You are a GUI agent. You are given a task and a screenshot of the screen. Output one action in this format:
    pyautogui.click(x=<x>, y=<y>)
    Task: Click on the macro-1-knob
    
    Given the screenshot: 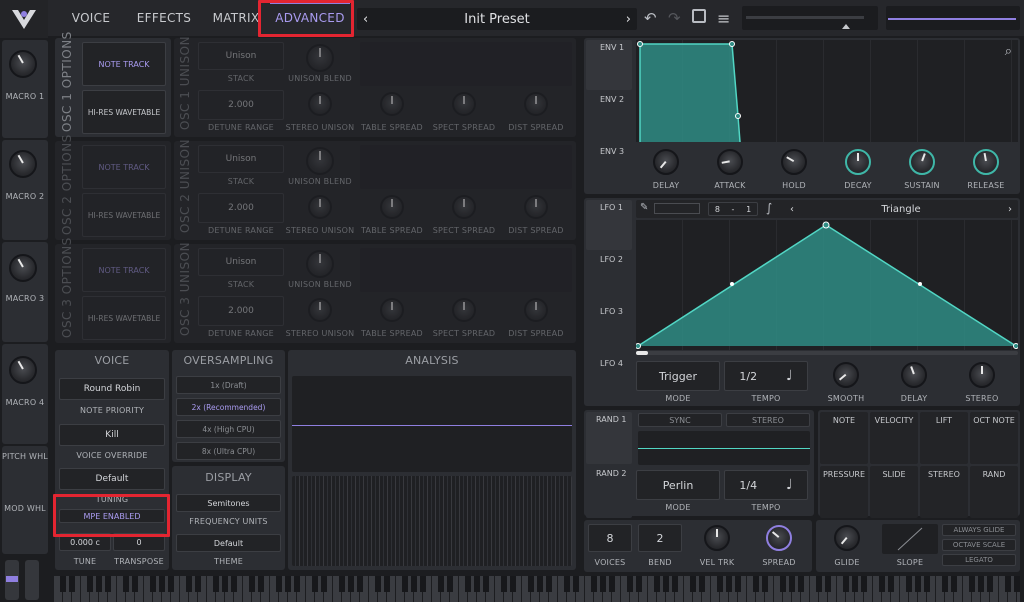 What is the action you would take?
    pyautogui.click(x=23, y=64)
    